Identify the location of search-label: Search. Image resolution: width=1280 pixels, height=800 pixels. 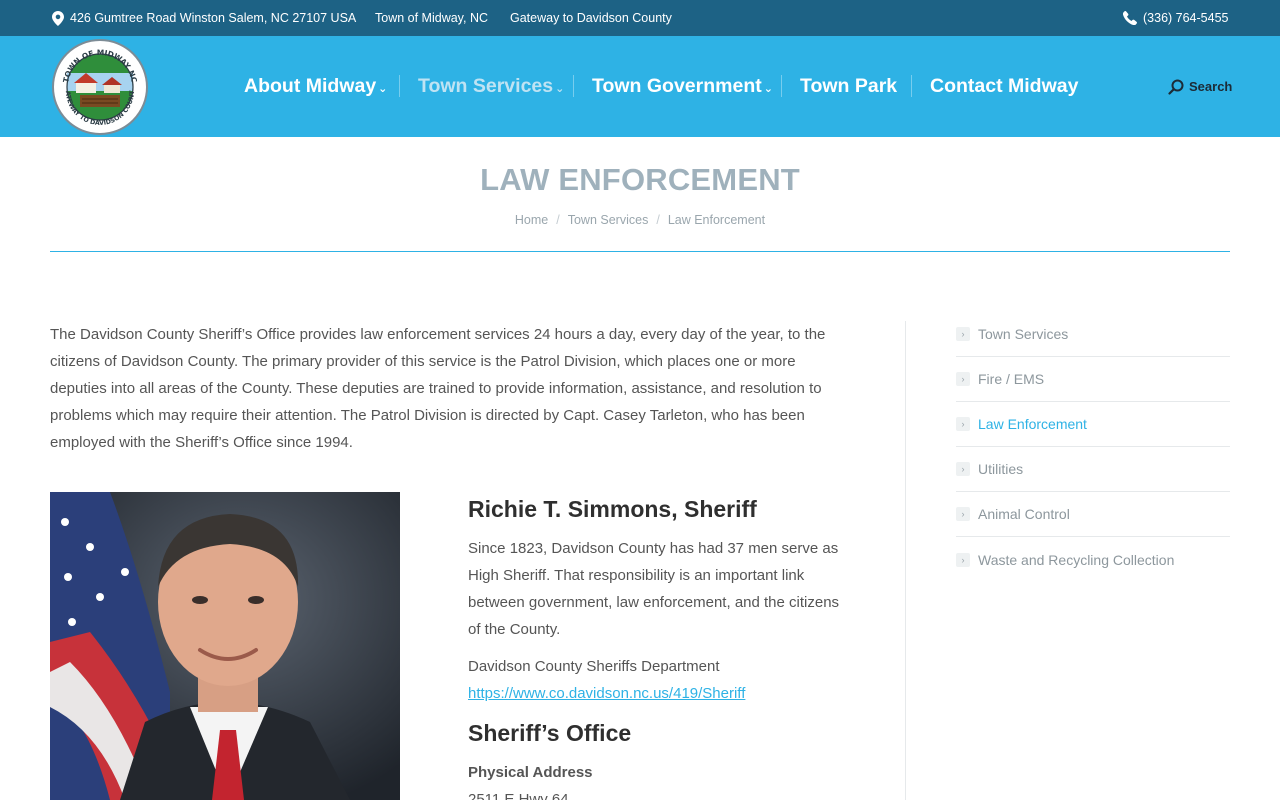
(1211, 86).